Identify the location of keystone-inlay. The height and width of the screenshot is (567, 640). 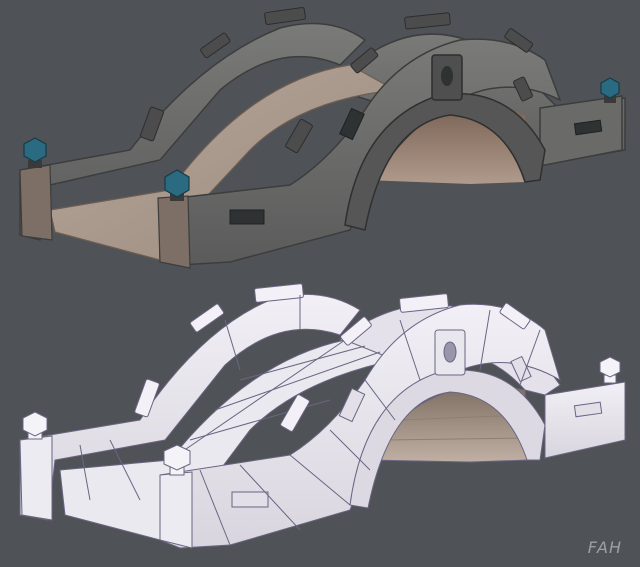
(447, 76).